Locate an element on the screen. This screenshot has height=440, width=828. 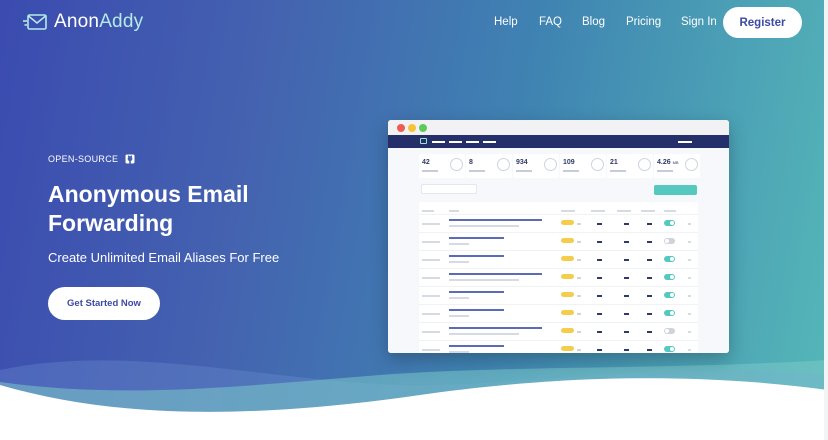
nav-link-blog: Blog is located at coordinates (593, 22).